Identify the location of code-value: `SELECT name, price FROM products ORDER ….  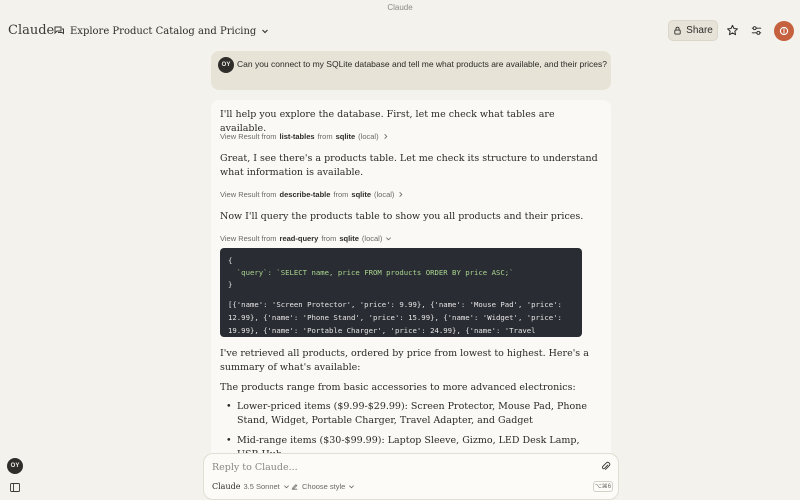
(395, 272).